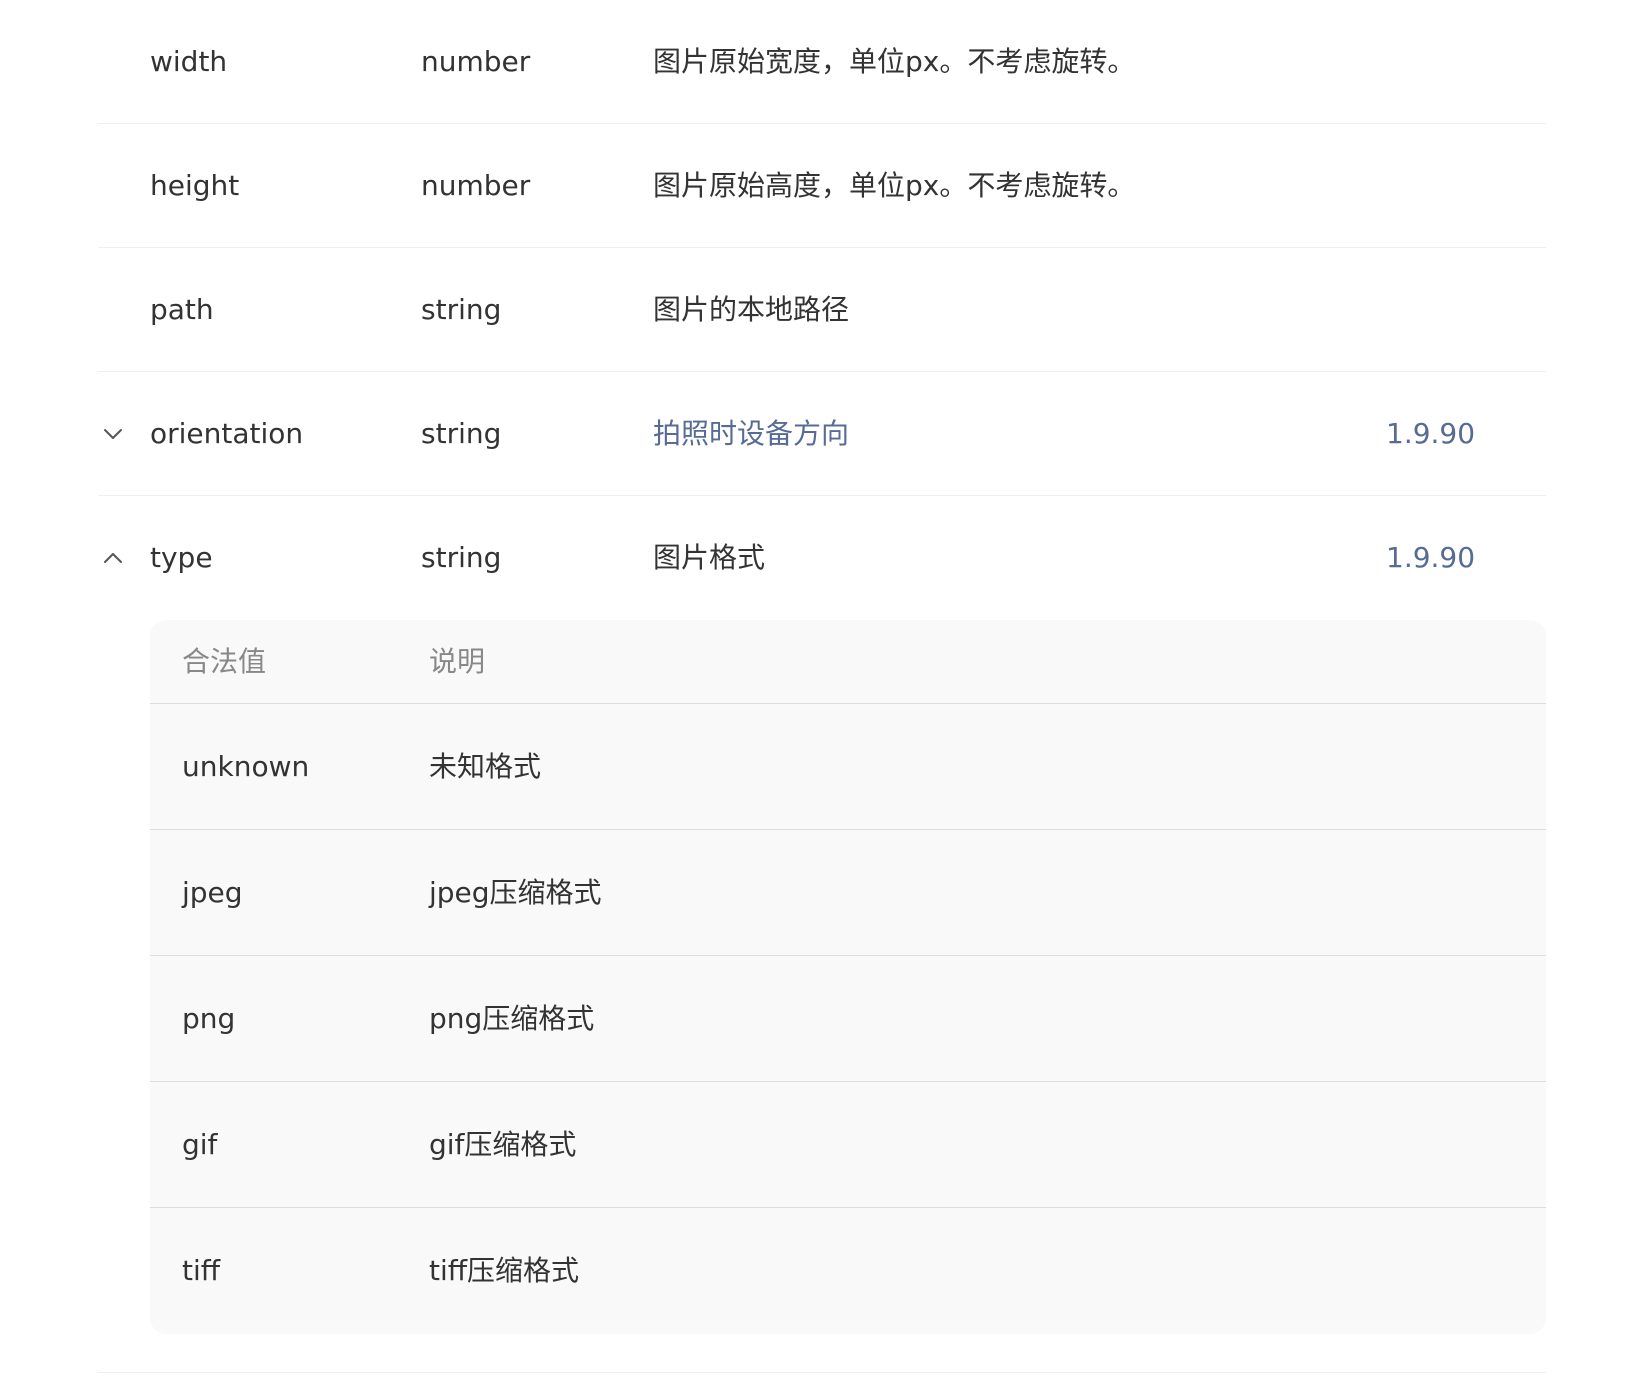 The width and height of the screenshot is (1640, 1398). What do you see at coordinates (113, 558) in the screenshot?
I see `chevron-up-icon` at bounding box center [113, 558].